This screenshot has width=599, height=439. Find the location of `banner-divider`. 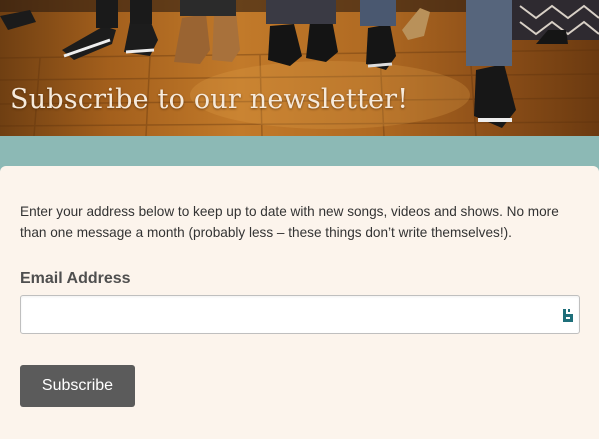

banner-divider is located at coordinates (299, 151).